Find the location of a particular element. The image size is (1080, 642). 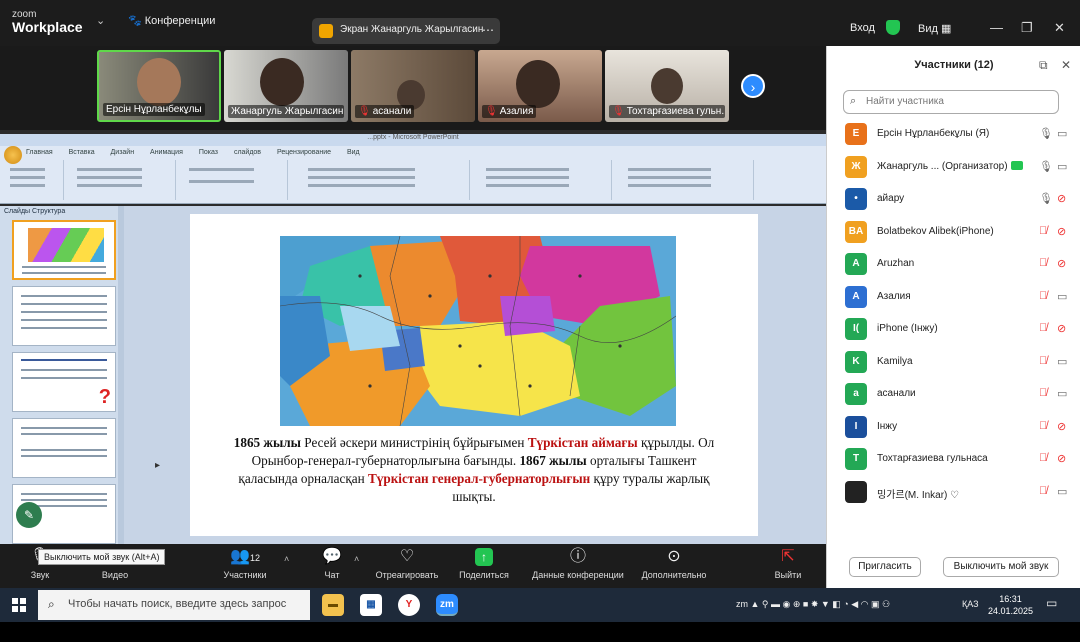

participant-name: Інжу is located at coordinates (887, 426).